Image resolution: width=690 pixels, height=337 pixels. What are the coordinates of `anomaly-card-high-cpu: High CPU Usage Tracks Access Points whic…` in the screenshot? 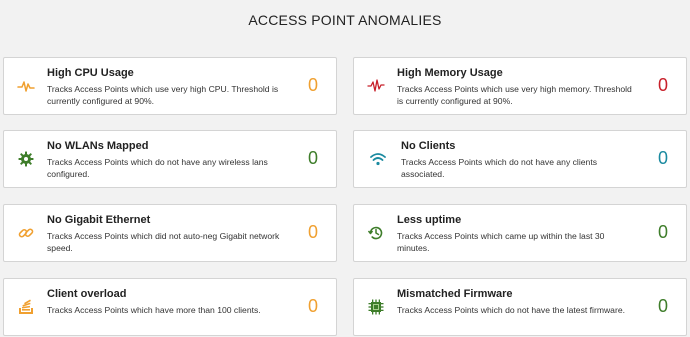 It's located at (170, 86).